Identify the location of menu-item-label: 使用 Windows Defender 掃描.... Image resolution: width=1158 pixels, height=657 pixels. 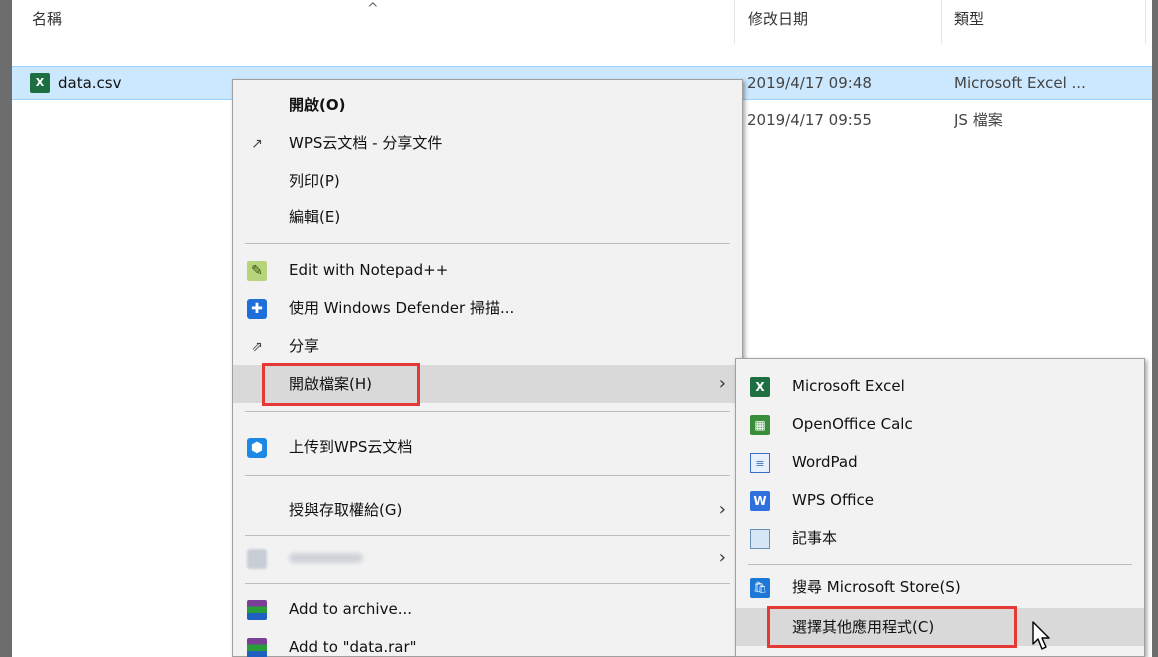
(402, 308).